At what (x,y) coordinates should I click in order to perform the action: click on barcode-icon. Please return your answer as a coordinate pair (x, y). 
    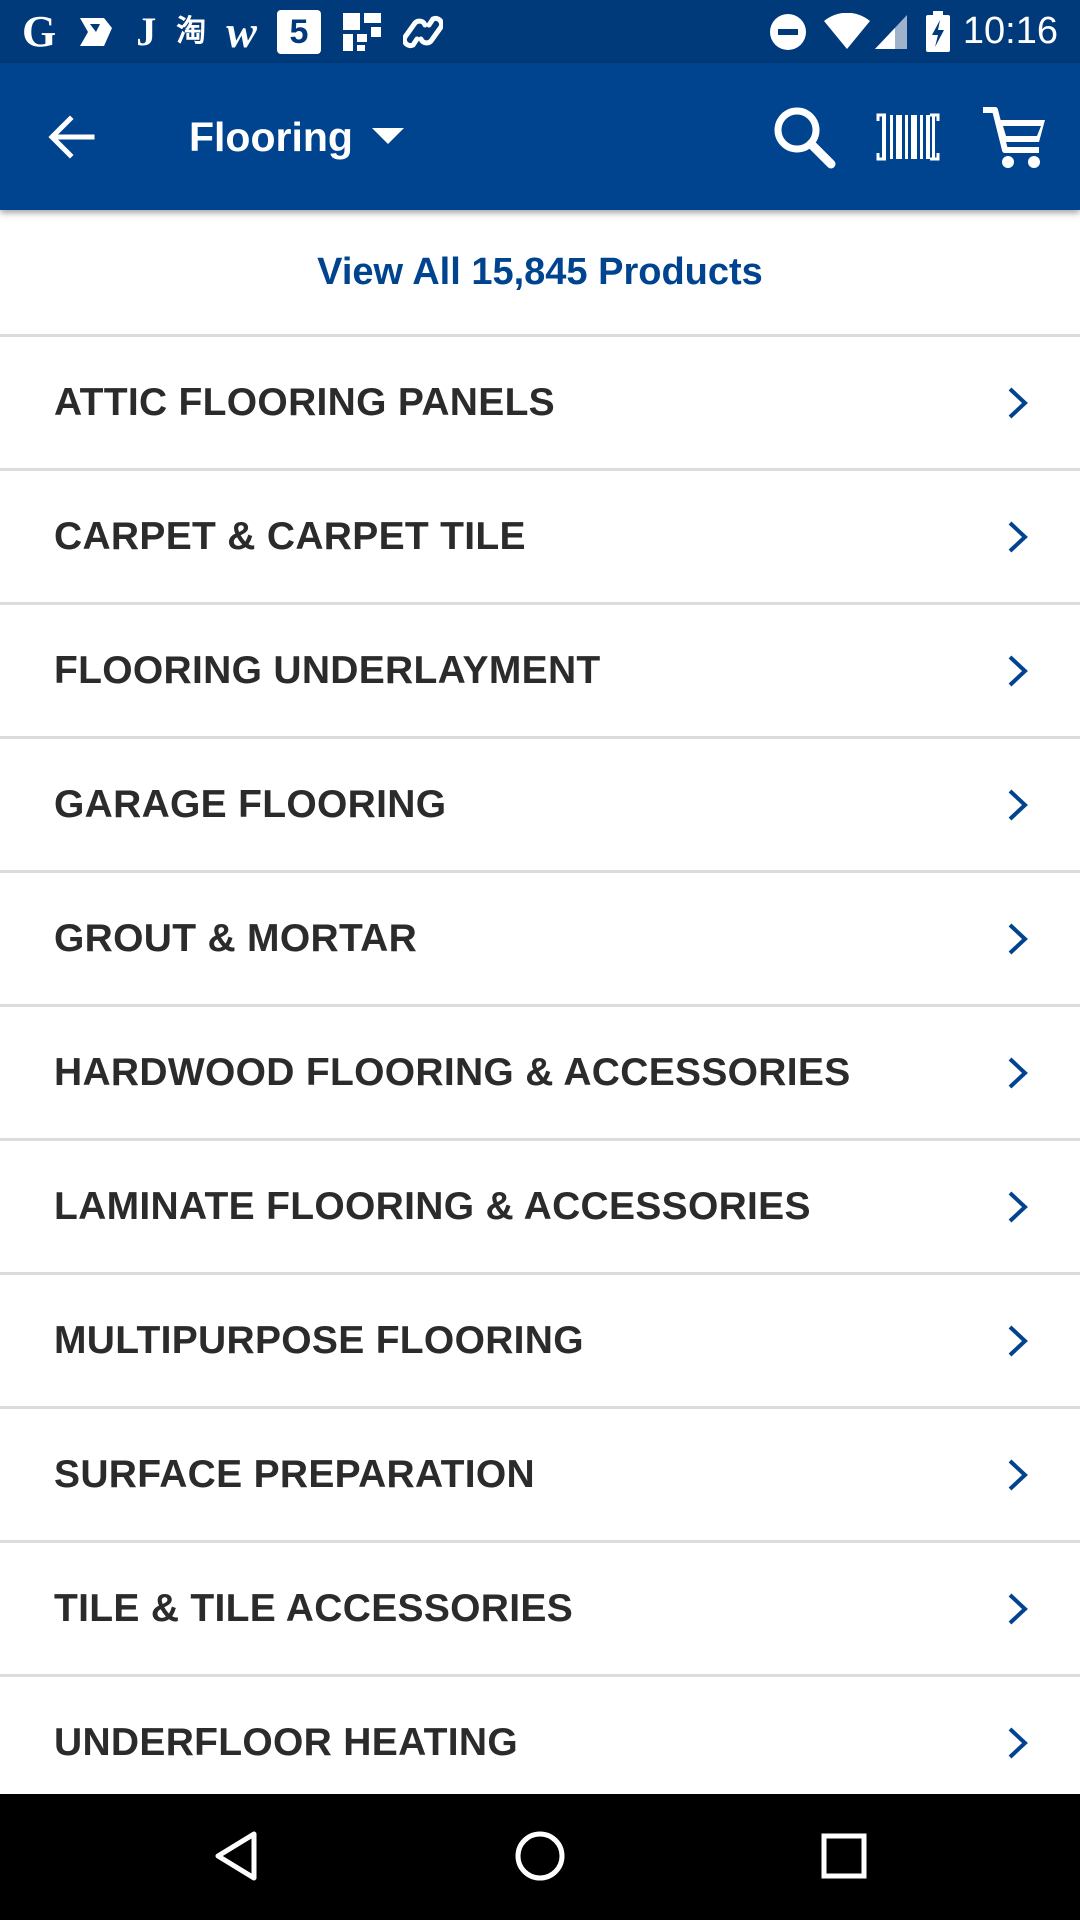
    Looking at the image, I should click on (908, 137).